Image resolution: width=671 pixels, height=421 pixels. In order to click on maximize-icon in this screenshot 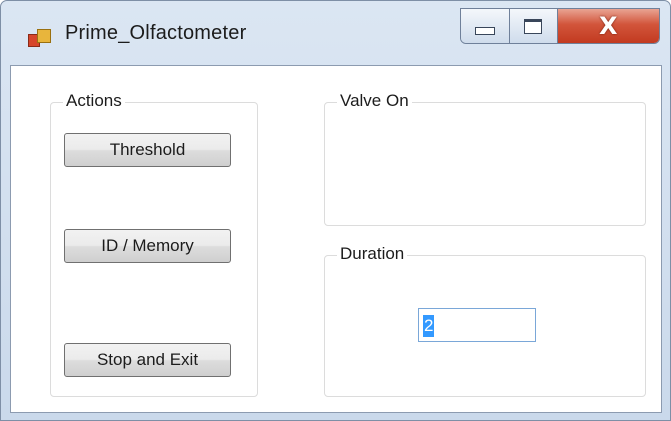, I will do `click(533, 26)`.